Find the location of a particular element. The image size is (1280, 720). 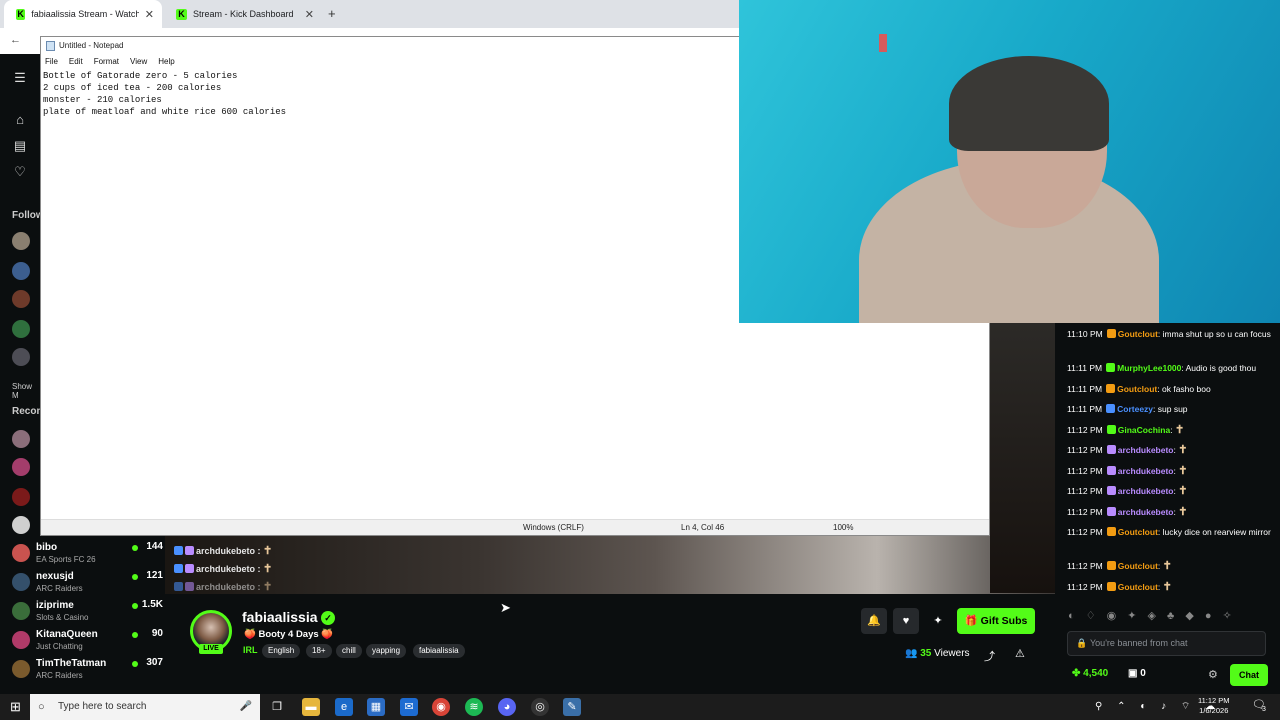

mail-icon: ✉ is located at coordinates (409, 707).